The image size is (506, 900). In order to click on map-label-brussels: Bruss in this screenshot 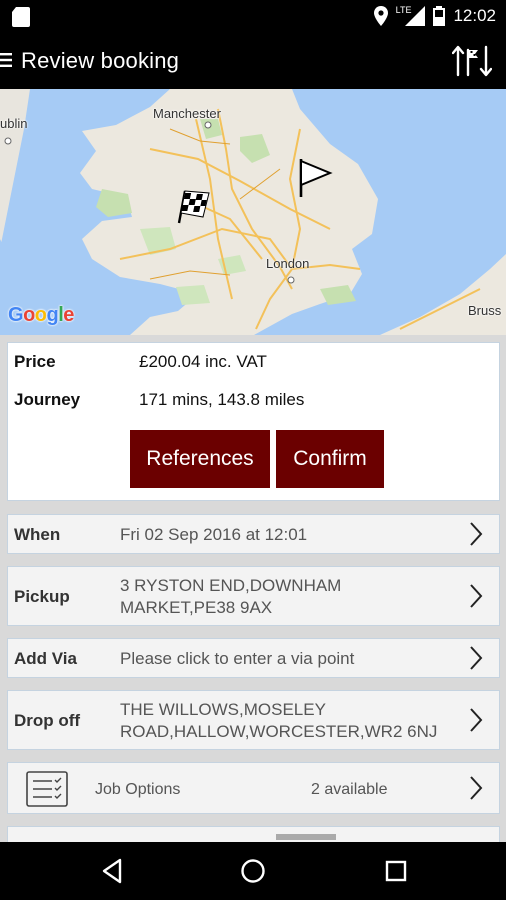, I will do `click(485, 310)`.